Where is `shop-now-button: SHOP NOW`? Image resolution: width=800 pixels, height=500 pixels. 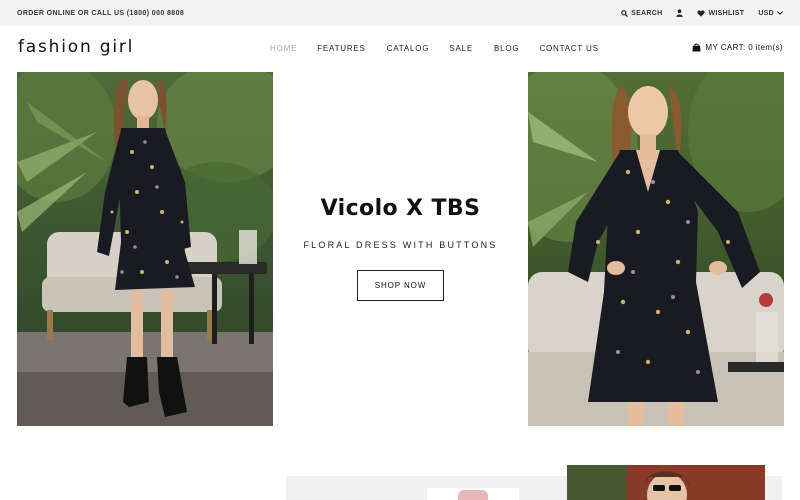
shop-now-button: SHOP NOW is located at coordinates (400, 285).